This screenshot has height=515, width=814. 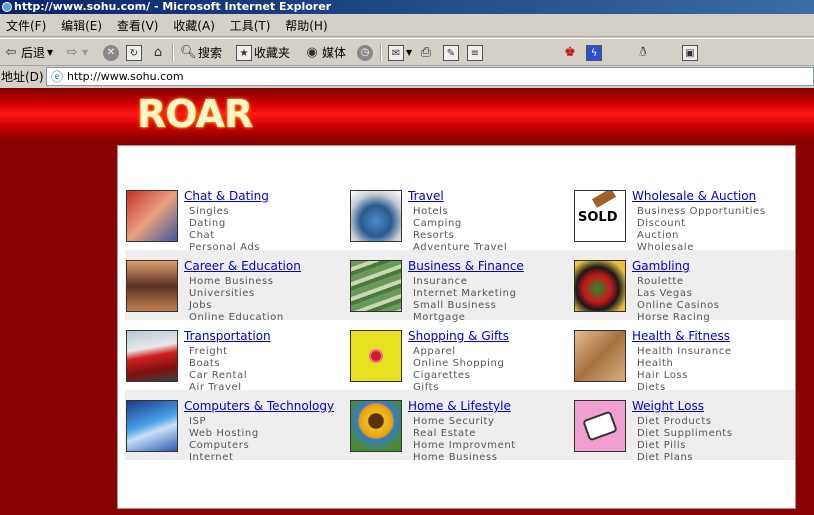 I want to click on subcategory-item: Business Opportunities, so click(x=701, y=212).